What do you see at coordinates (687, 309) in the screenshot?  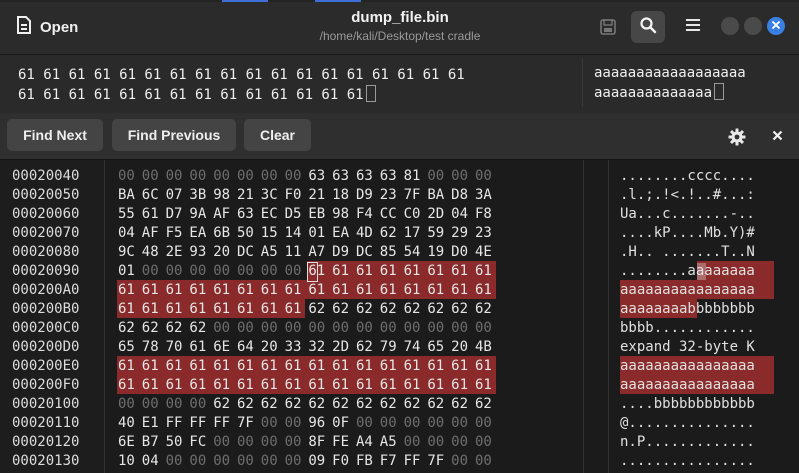 I see `ascii-row: aaaaaaaabbbbbbbb` at bounding box center [687, 309].